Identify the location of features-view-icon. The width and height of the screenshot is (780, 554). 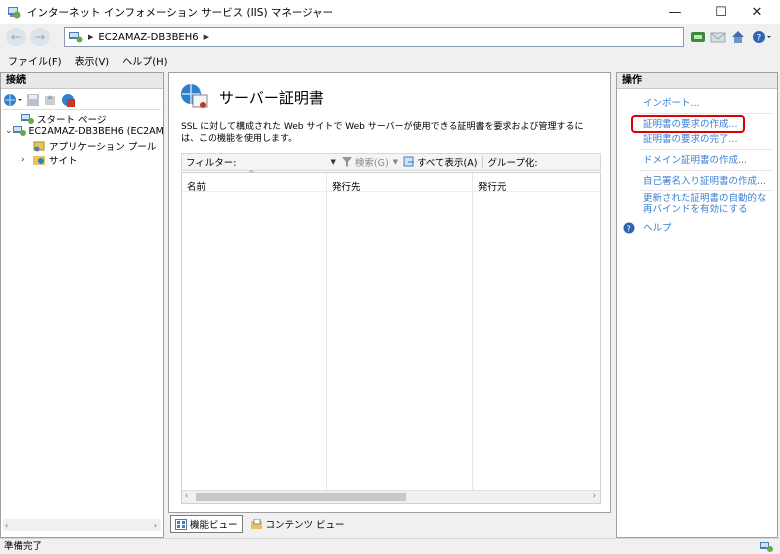
(181, 524).